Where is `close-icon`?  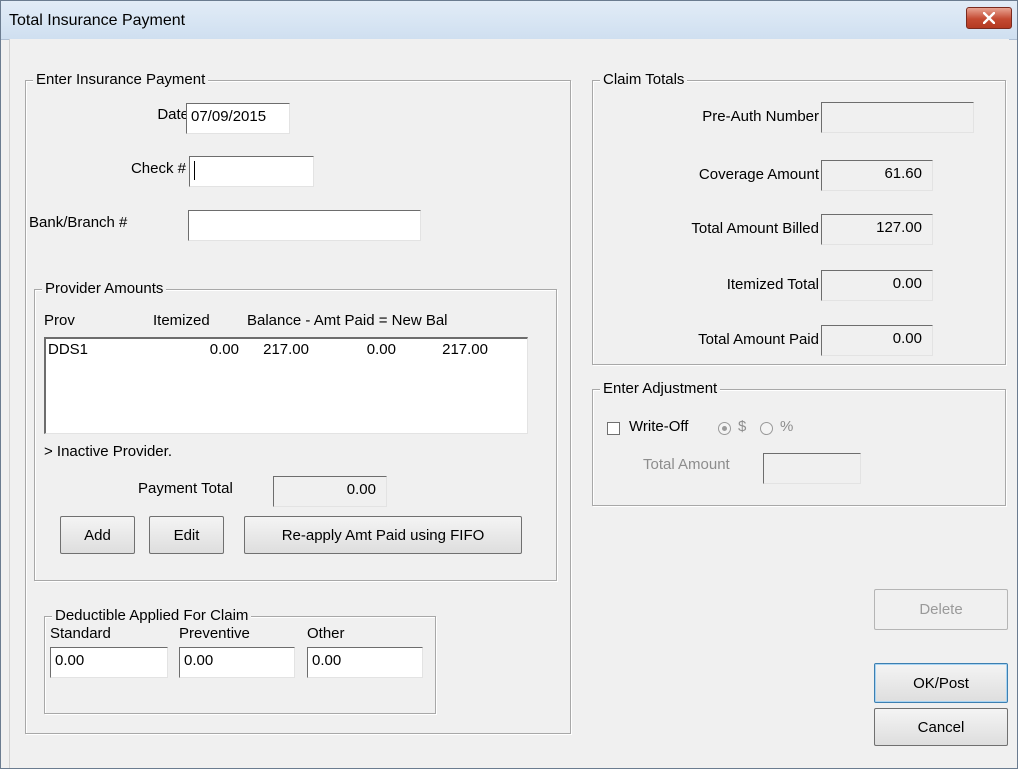 close-icon is located at coordinates (989, 18).